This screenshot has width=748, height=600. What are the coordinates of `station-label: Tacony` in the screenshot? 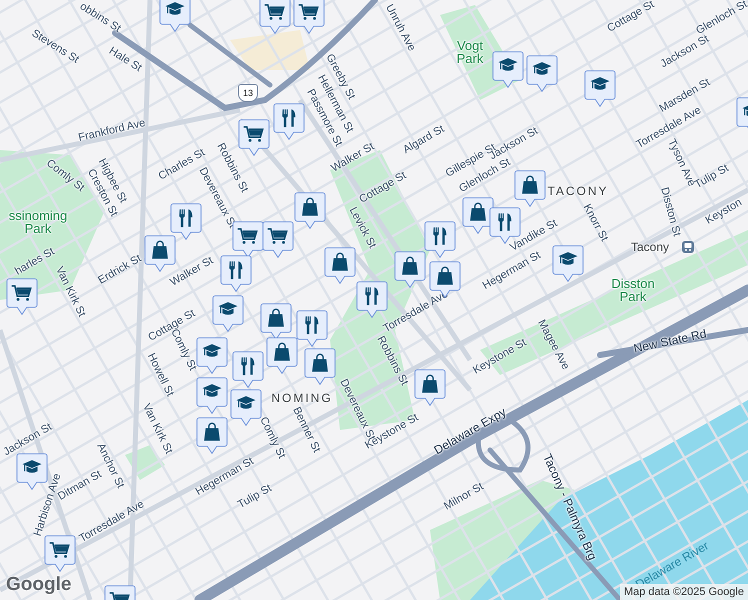 It's located at (650, 247).